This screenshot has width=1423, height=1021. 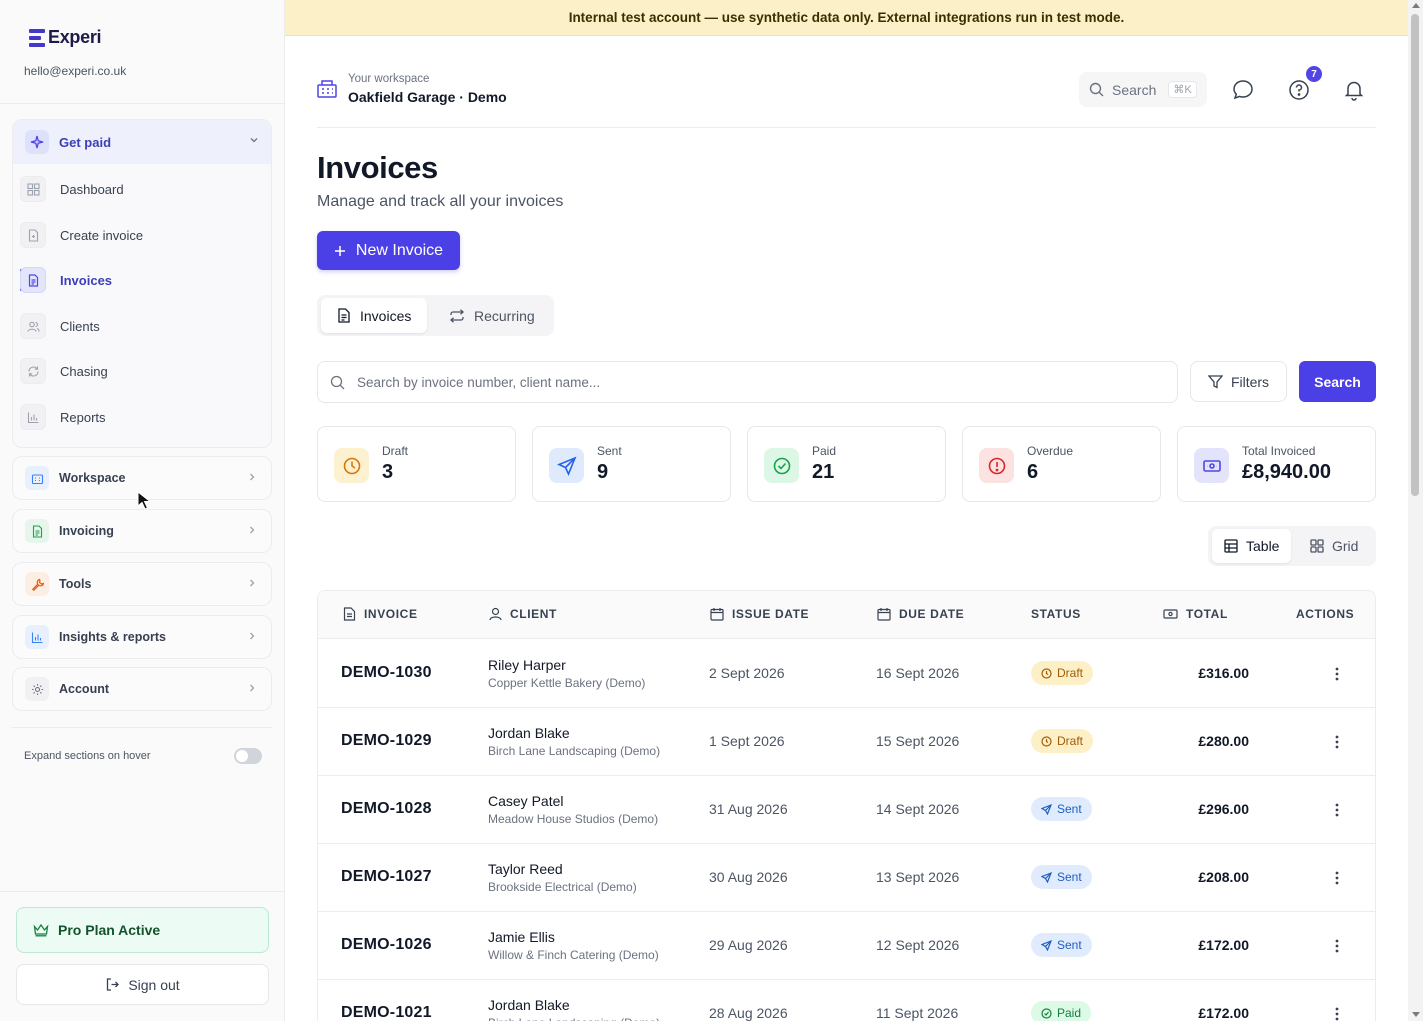 What do you see at coordinates (142, 689) in the screenshot?
I see `nav-group-account: Account` at bounding box center [142, 689].